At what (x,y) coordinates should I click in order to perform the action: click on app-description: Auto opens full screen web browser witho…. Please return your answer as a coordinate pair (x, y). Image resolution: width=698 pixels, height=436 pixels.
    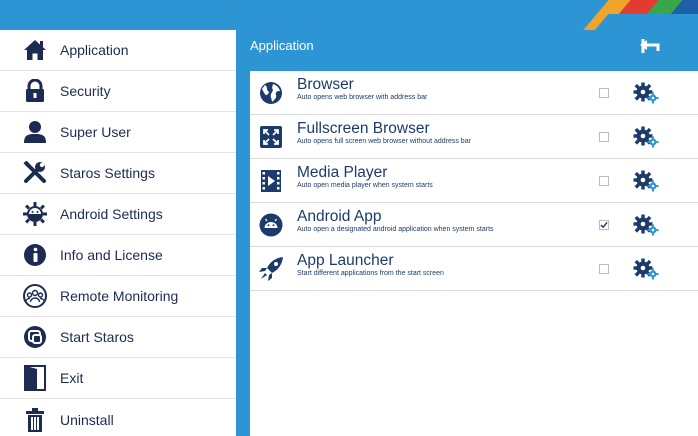
    Looking at the image, I should click on (384, 141).